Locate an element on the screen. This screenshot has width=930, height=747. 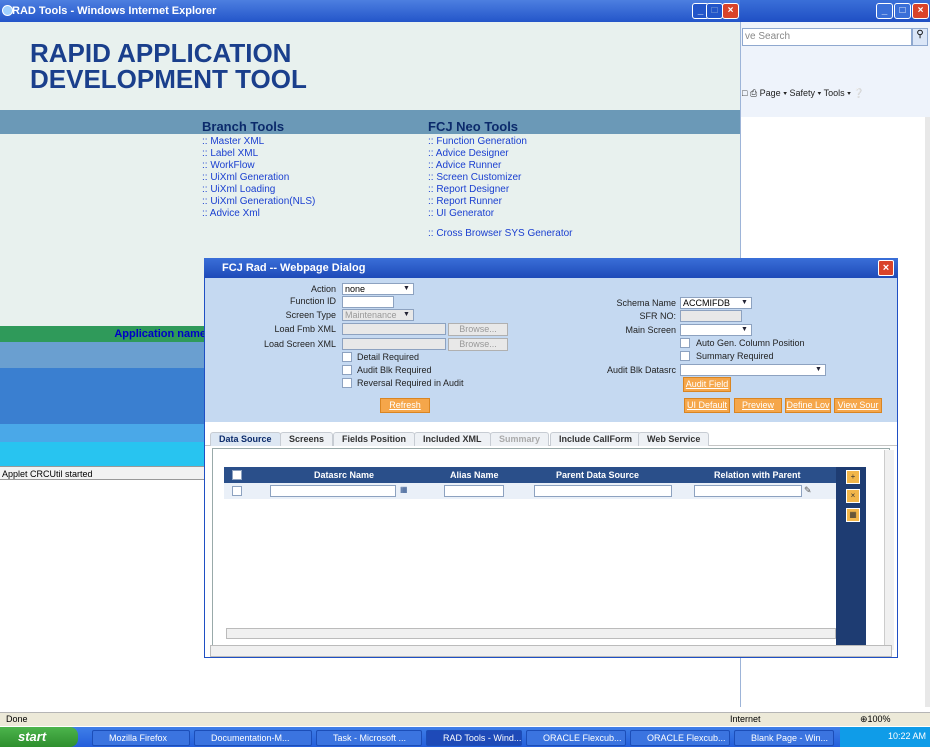
link-ui-generator: :: UI Generator is located at coordinates (461, 214).